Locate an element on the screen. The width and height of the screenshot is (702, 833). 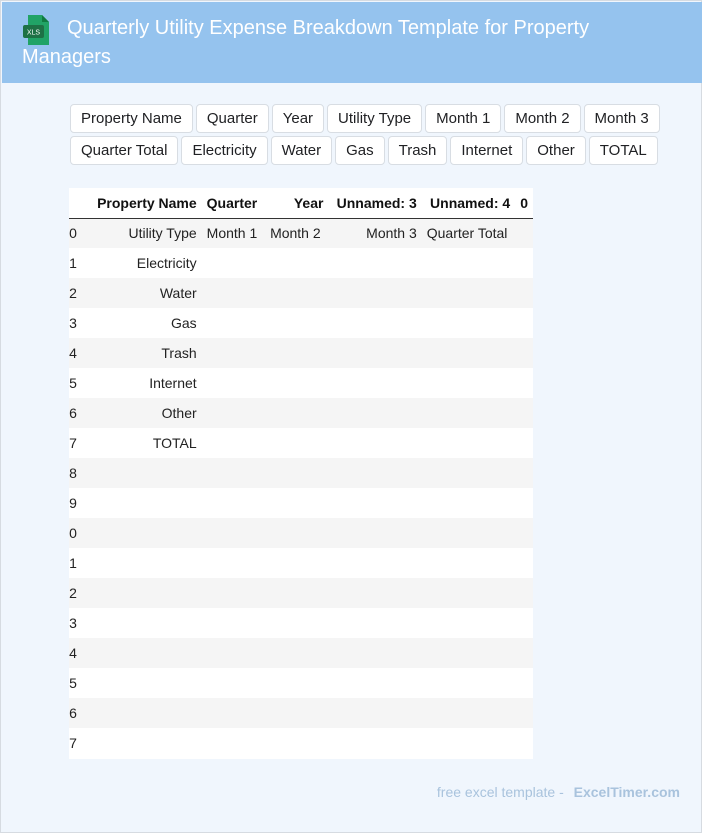
column-header: 0 is located at coordinates (524, 203).